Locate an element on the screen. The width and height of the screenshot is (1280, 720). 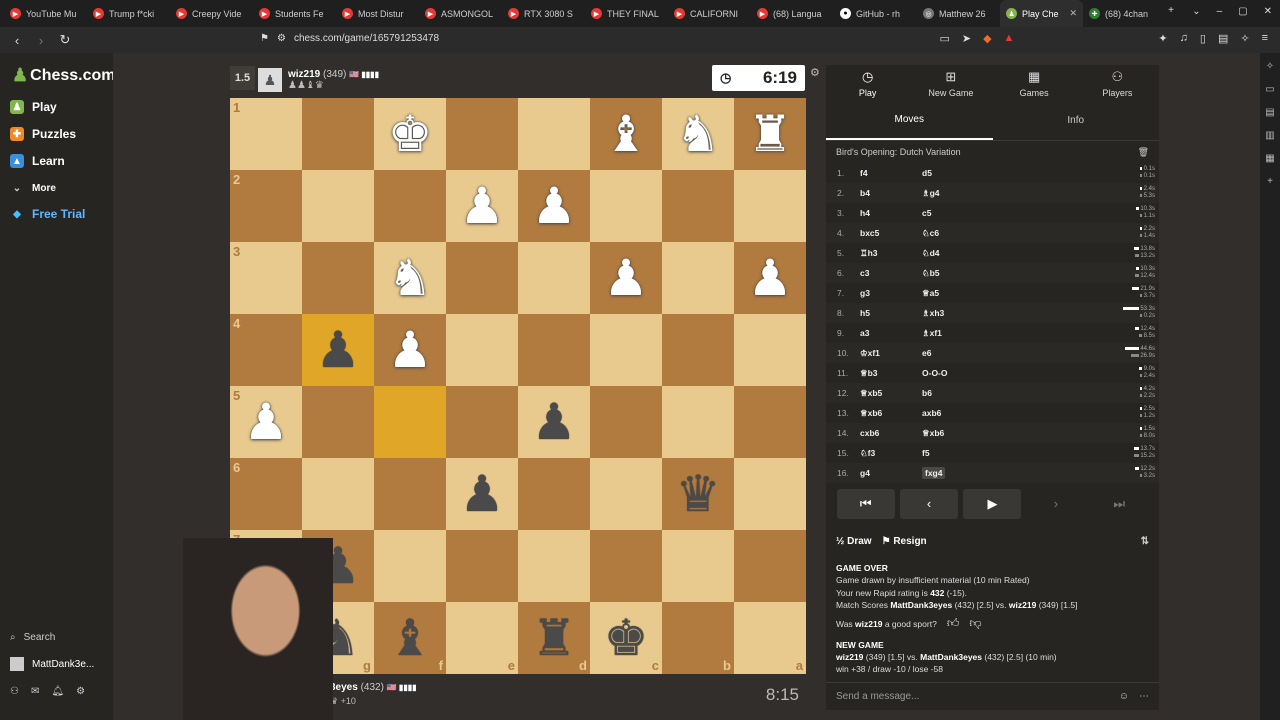
tab-players: ⚇ Players is located at coordinates (1117, 83).